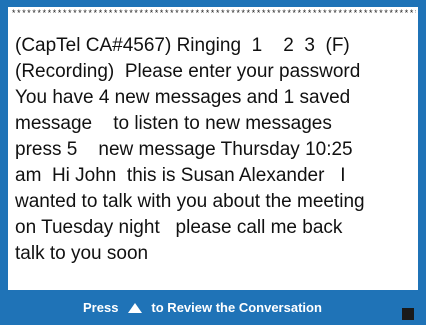 Image resolution: width=426 pixels, height=325 pixels. Describe the element at coordinates (408, 314) in the screenshot. I see `stop-square-icon` at that location.